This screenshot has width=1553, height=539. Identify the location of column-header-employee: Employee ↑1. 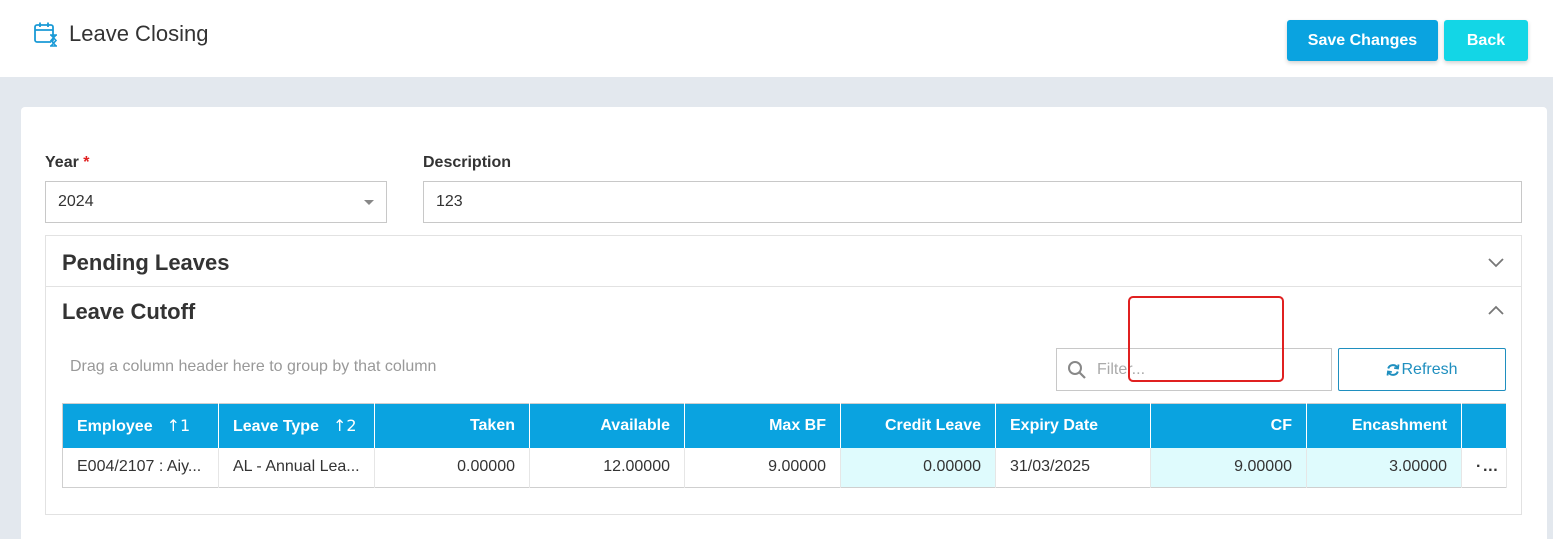
(140, 425).